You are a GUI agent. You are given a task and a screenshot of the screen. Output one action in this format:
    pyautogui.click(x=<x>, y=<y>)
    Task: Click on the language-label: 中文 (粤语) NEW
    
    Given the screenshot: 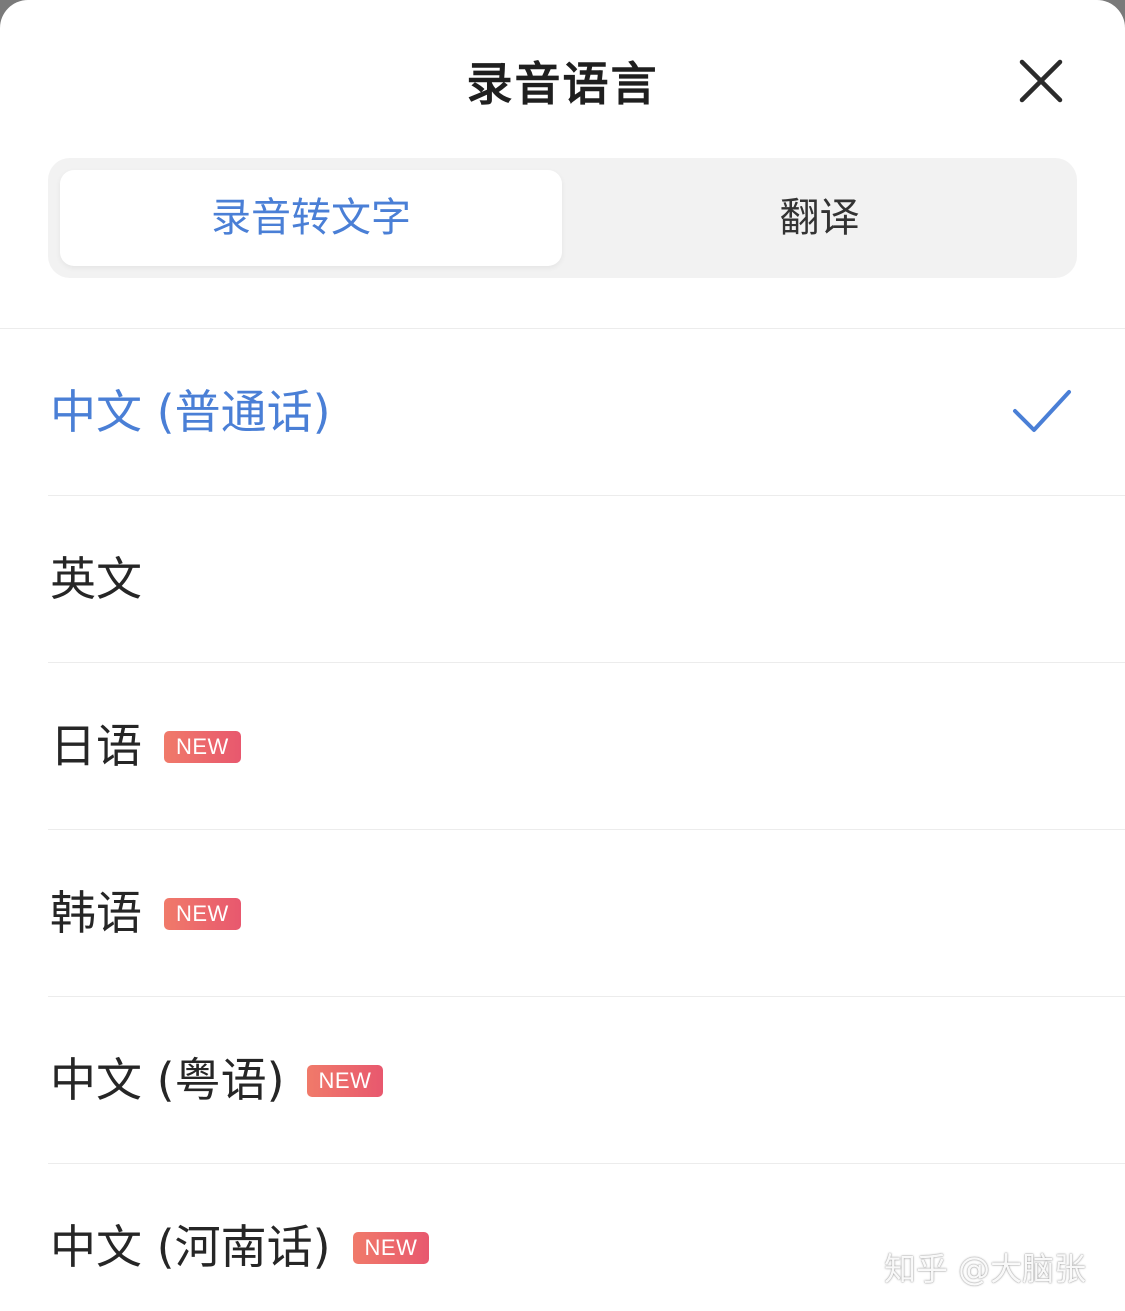 What is the action you would take?
    pyautogui.click(x=217, y=1080)
    